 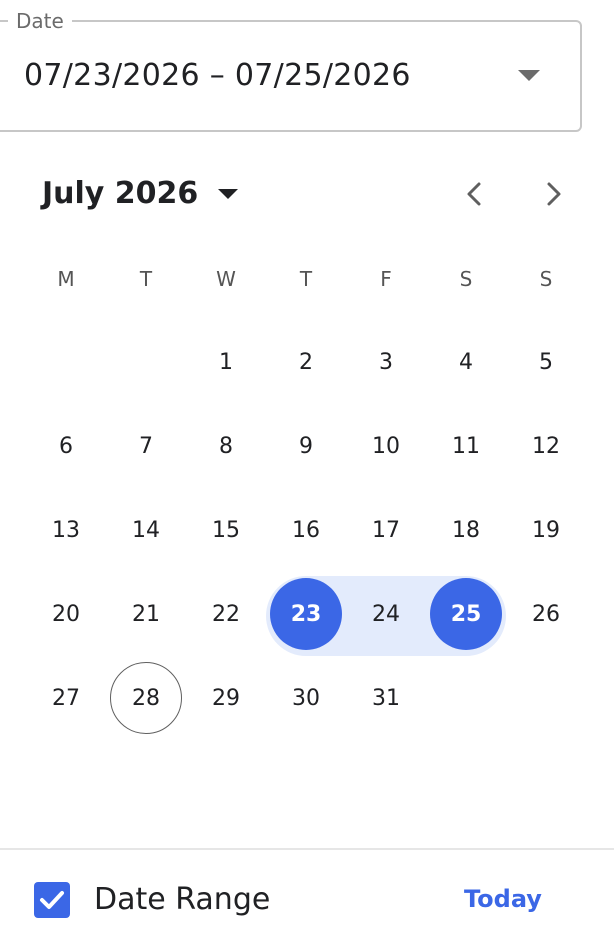 I want to click on day-26: 26, so click(x=546, y=614).